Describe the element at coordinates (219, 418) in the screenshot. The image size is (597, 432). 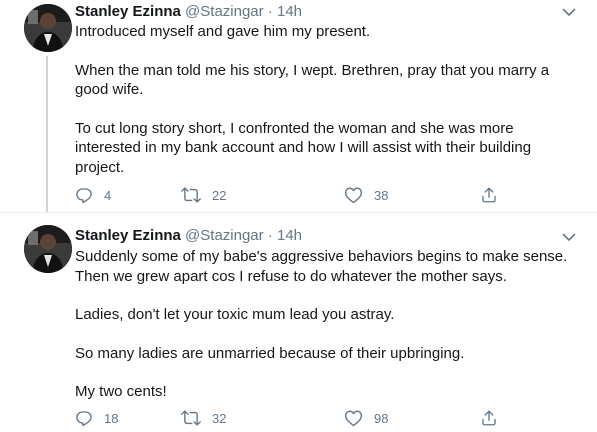
I see `retweet-count: 32` at that location.